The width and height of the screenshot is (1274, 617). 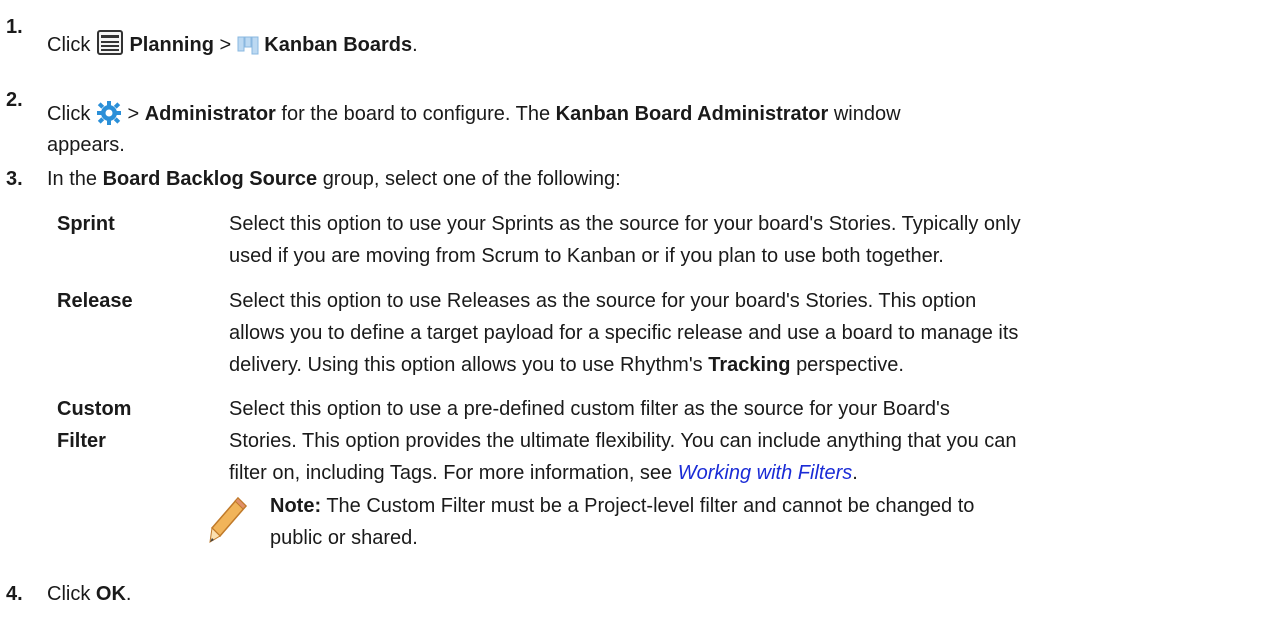 I want to click on step-text: Click Planning > Kanban Boards., so click(x=642, y=46).